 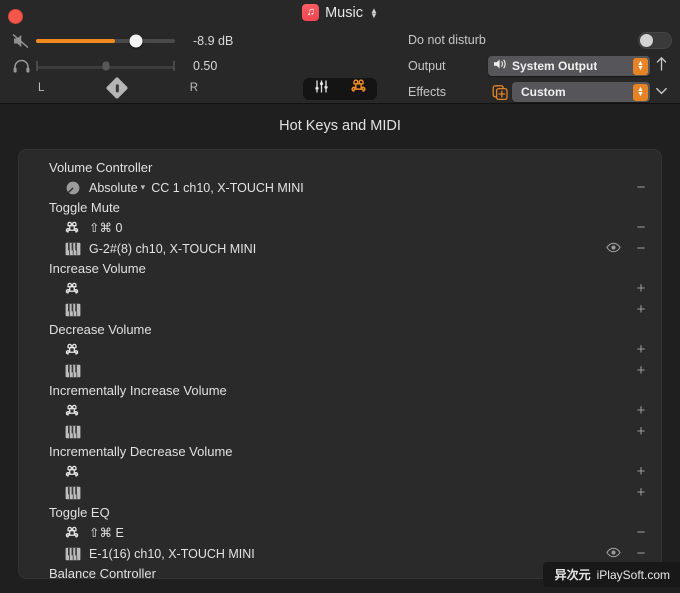 I want to click on effects-preset-dropdown: Custom ▲ ▼, so click(x=581, y=92).